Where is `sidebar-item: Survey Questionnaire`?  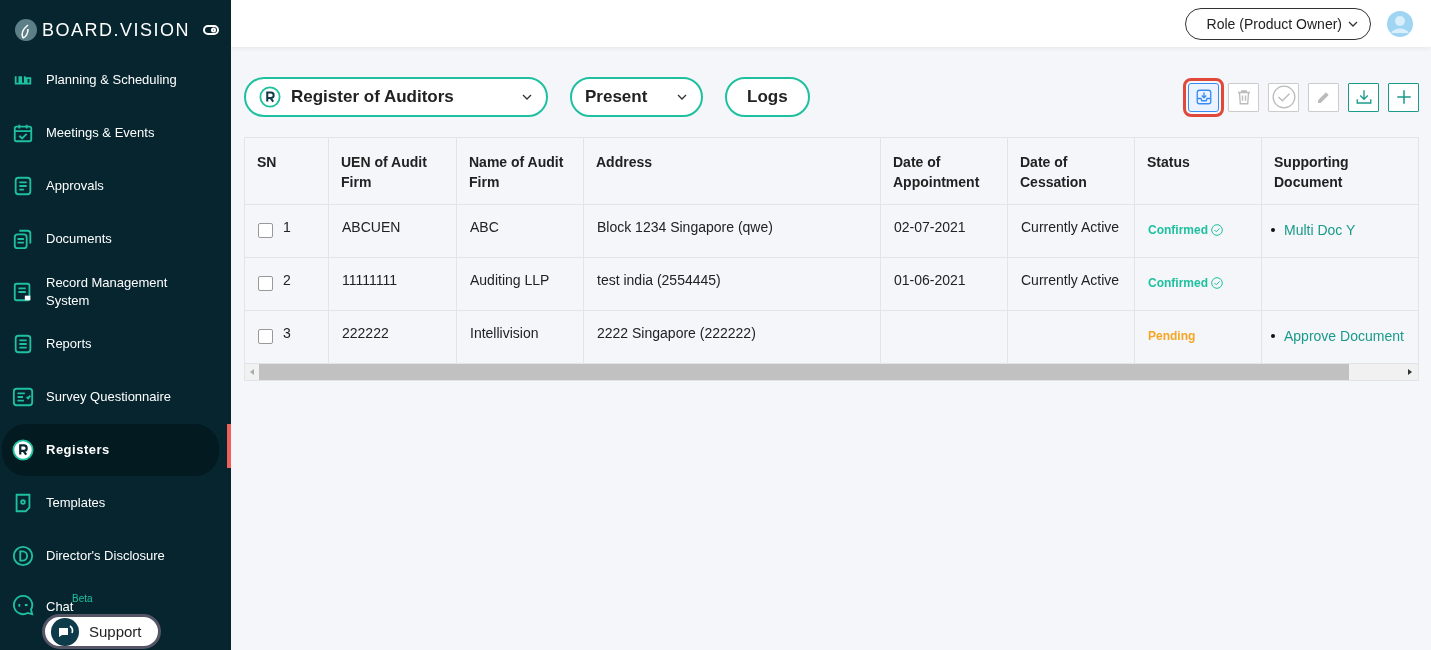
sidebar-item: Survey Questionnaire is located at coordinates (110, 397).